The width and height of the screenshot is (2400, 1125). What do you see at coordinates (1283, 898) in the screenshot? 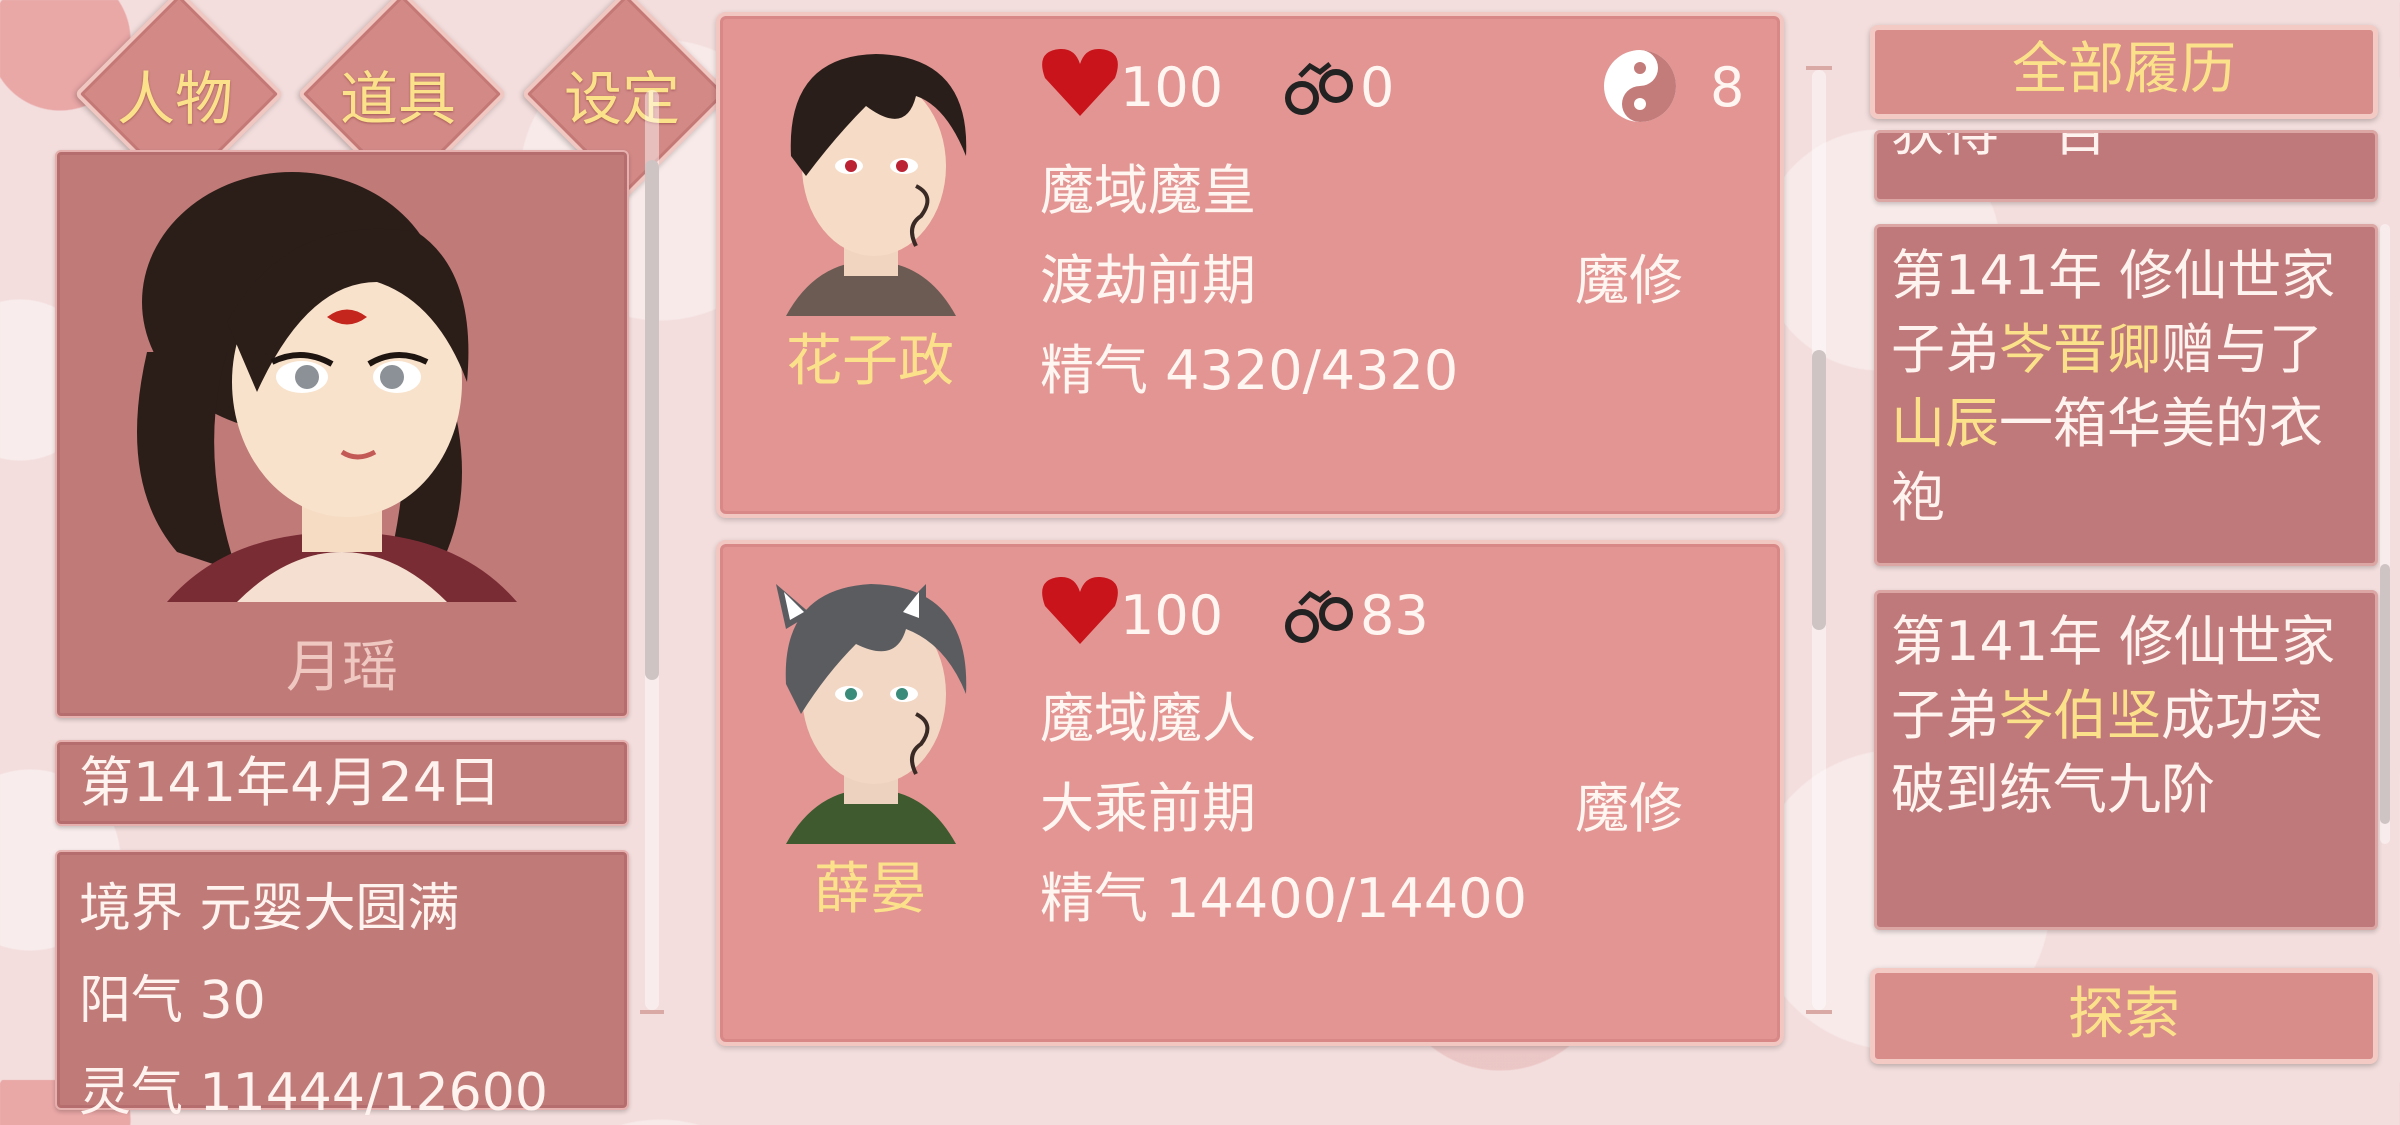
I see `character-essence: 精气 14400/14400` at bounding box center [1283, 898].